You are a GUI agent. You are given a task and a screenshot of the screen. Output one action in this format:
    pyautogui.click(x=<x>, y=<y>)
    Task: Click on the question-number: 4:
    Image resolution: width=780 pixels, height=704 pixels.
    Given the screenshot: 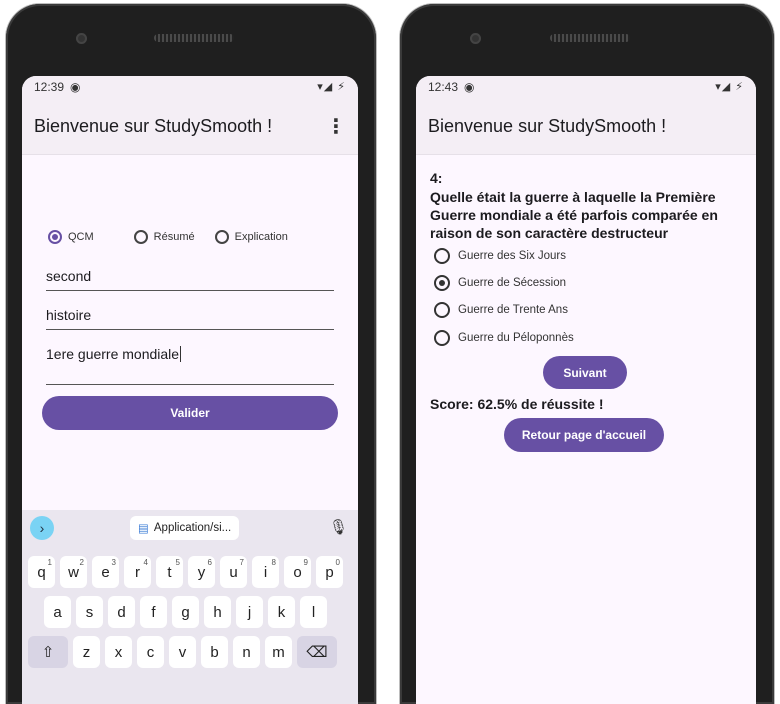 What is the action you would take?
    pyautogui.click(x=436, y=178)
    